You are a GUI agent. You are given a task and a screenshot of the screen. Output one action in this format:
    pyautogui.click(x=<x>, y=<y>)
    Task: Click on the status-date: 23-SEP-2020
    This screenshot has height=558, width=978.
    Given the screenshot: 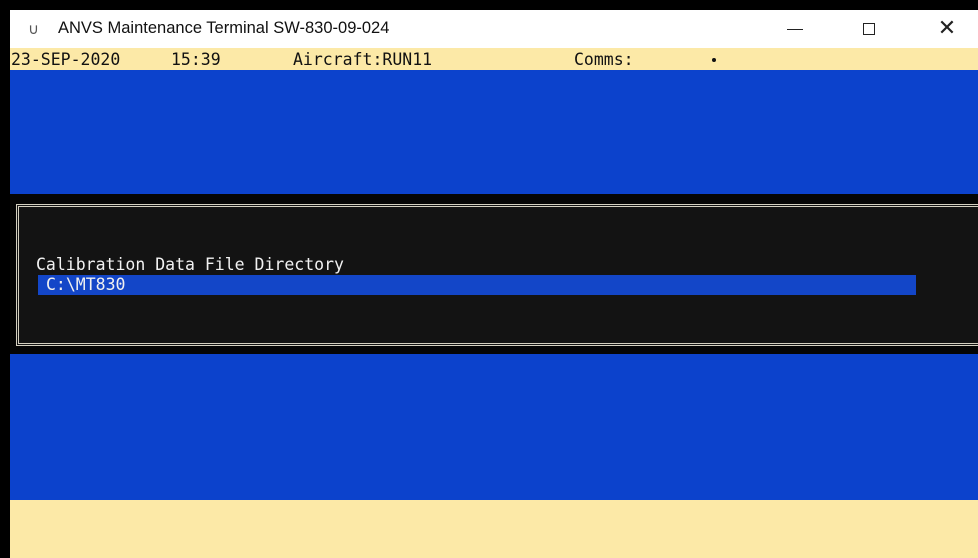 What is the action you would take?
    pyautogui.click(x=66, y=59)
    